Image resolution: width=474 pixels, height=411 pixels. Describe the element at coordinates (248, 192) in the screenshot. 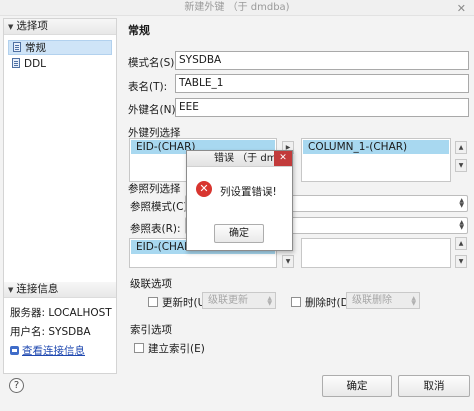

I see `dialog-message: 列设置错误!` at that location.